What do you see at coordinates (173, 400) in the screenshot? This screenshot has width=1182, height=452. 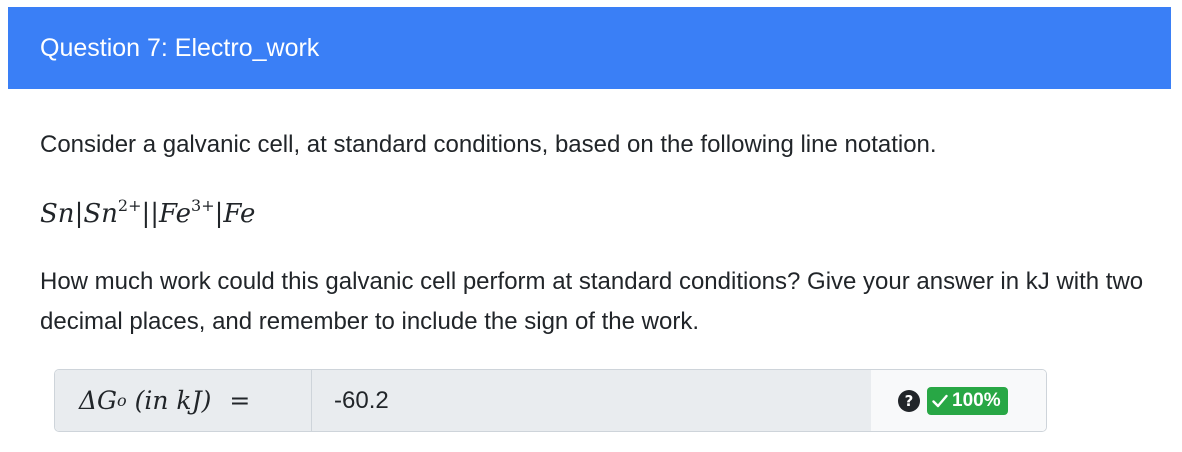 I see `answer-label-unit: (in kJ)` at bounding box center [173, 400].